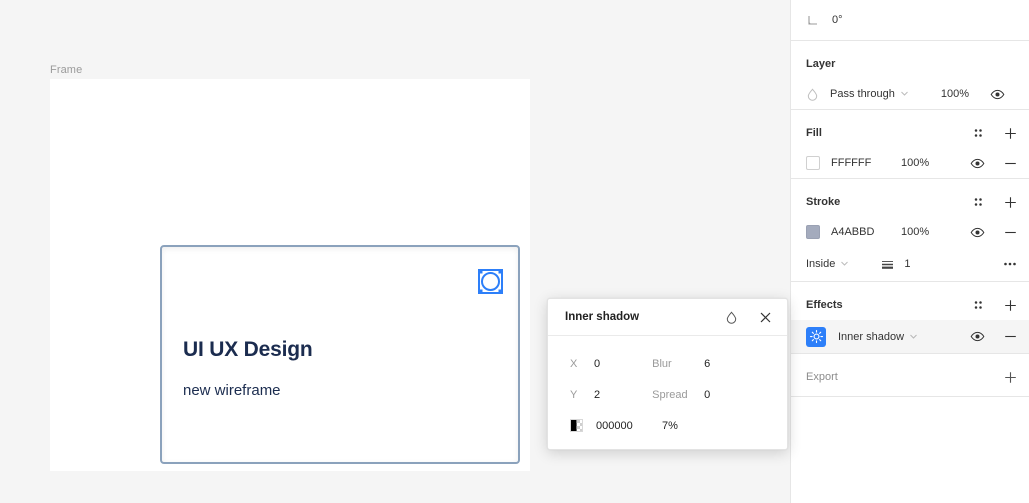  I want to click on spread-input: 0, so click(707, 395).